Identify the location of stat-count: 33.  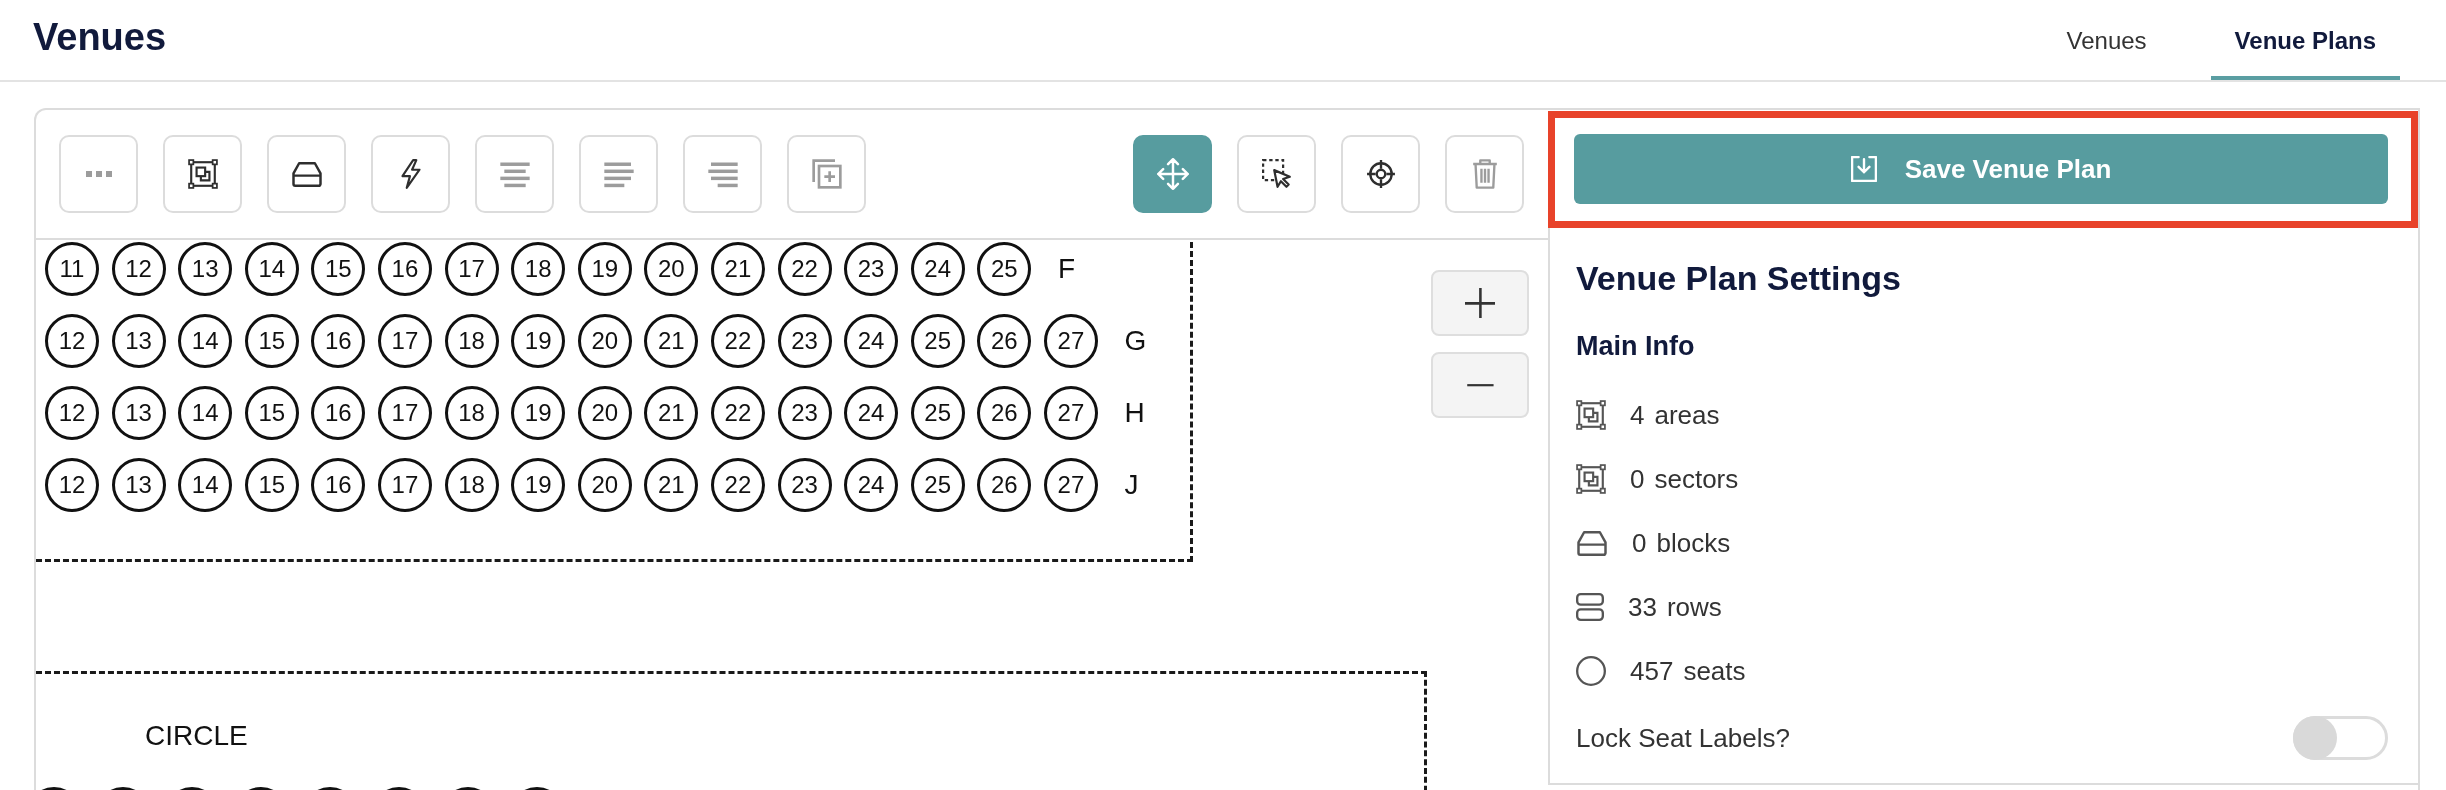
(1642, 607).